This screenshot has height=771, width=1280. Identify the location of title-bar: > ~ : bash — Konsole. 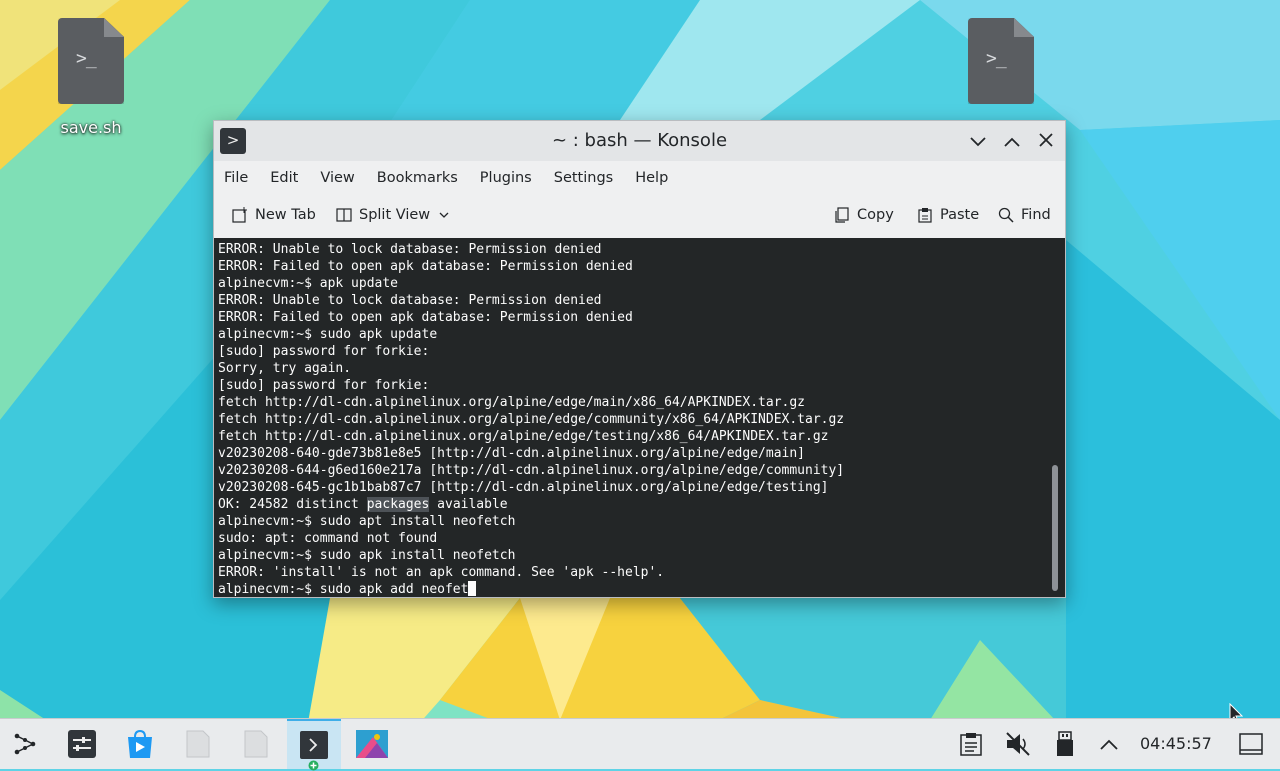
(639, 141).